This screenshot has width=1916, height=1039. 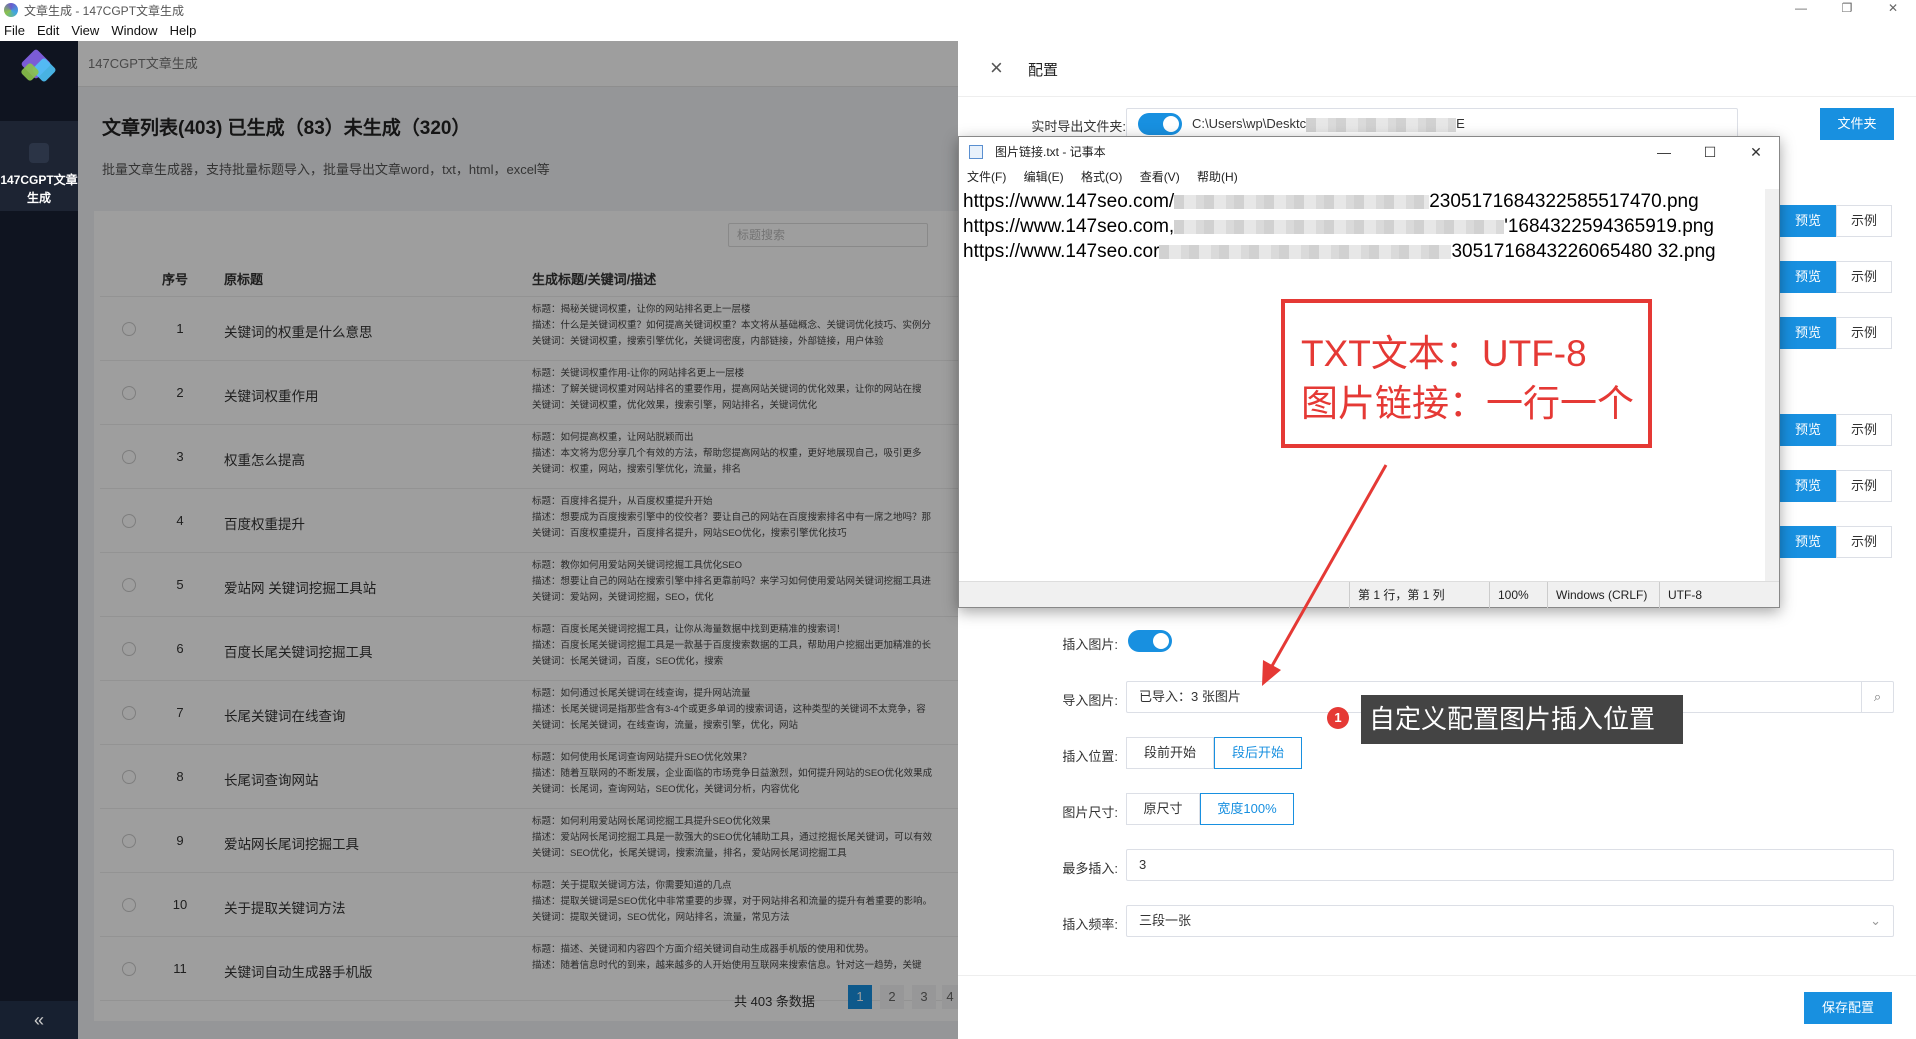 I want to click on preview-button-3: 预览, so click(x=1808, y=333).